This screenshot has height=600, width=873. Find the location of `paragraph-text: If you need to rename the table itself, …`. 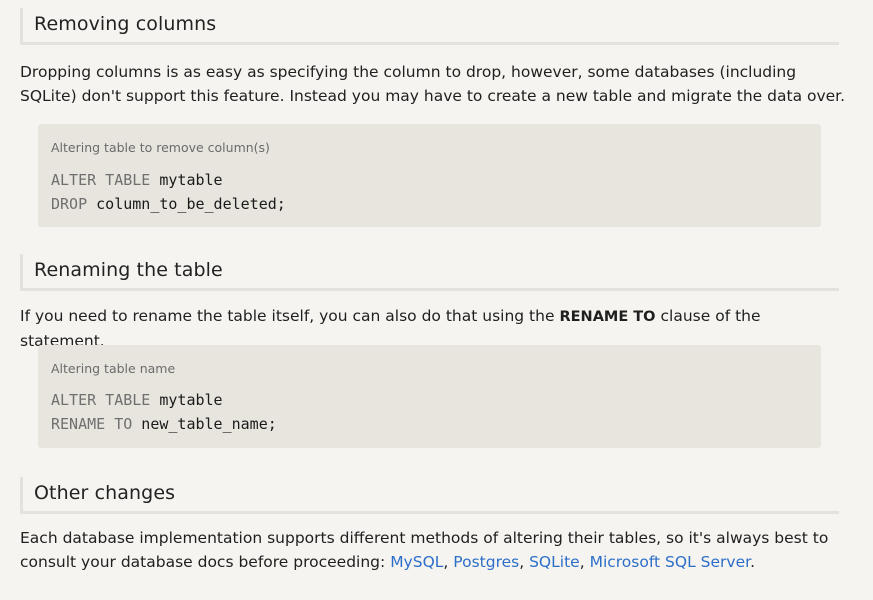

paragraph-text: If you need to rename the table itself, … is located at coordinates (287, 316).